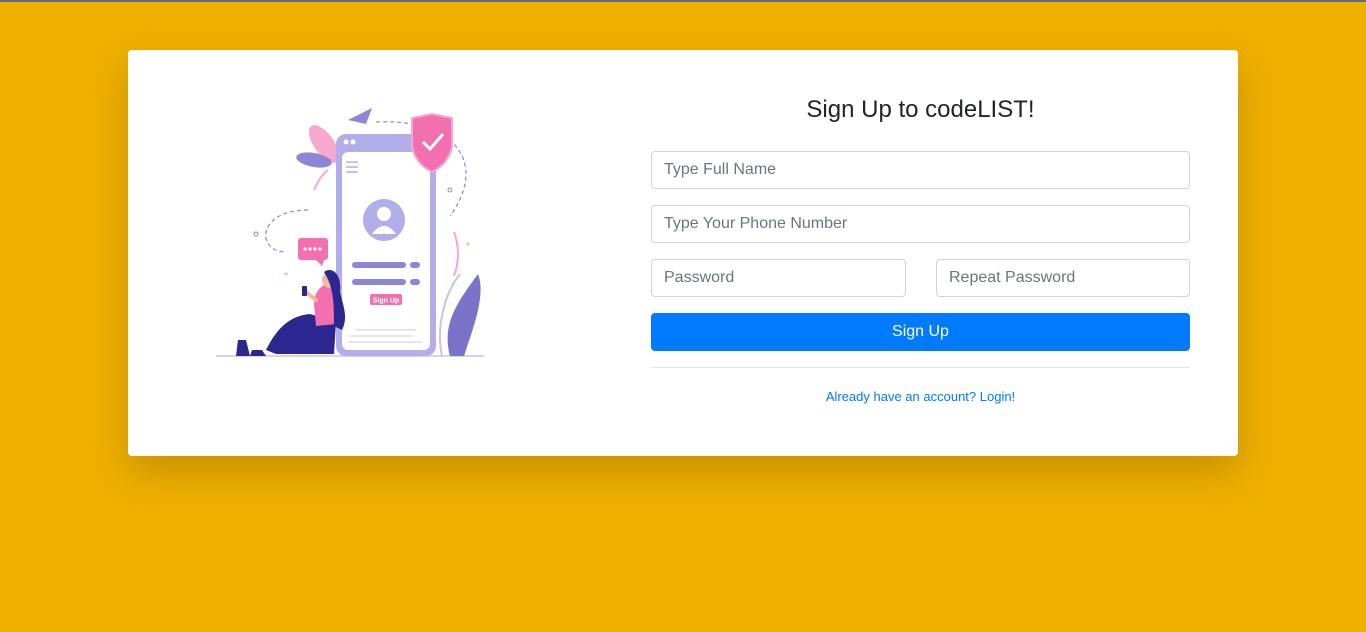 Image resolution: width=1366 pixels, height=632 pixels. What do you see at coordinates (350, 232) in the screenshot?
I see `signup-illustration: Sign Up * *` at bounding box center [350, 232].